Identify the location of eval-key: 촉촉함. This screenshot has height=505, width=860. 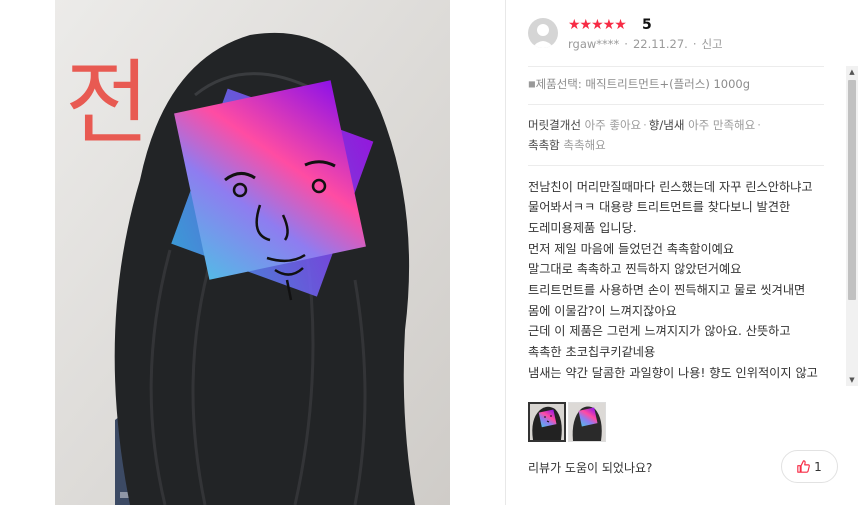
(544, 144).